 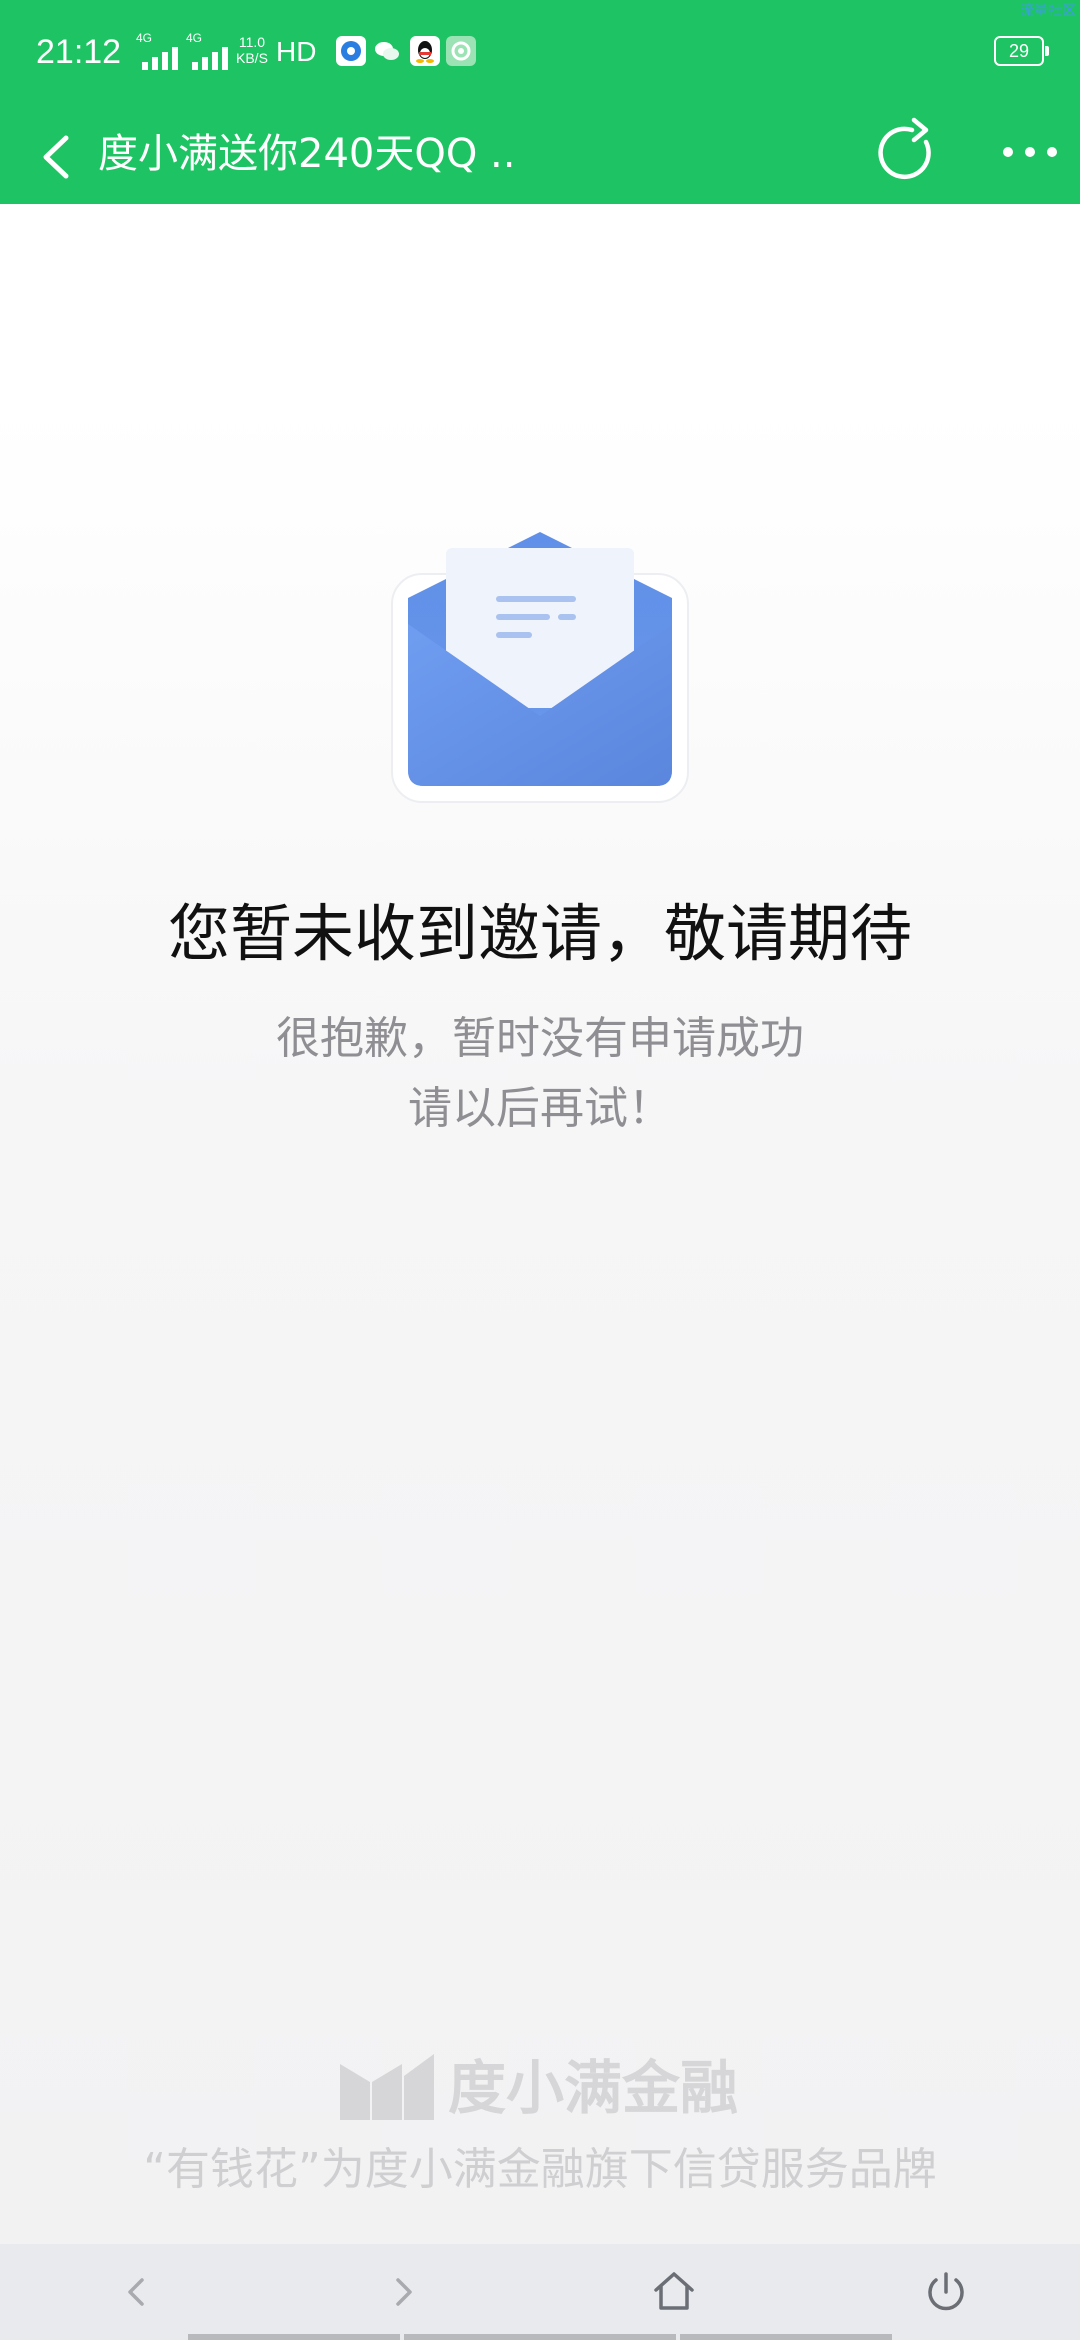 I want to click on wechat-icon, so click(x=387, y=51).